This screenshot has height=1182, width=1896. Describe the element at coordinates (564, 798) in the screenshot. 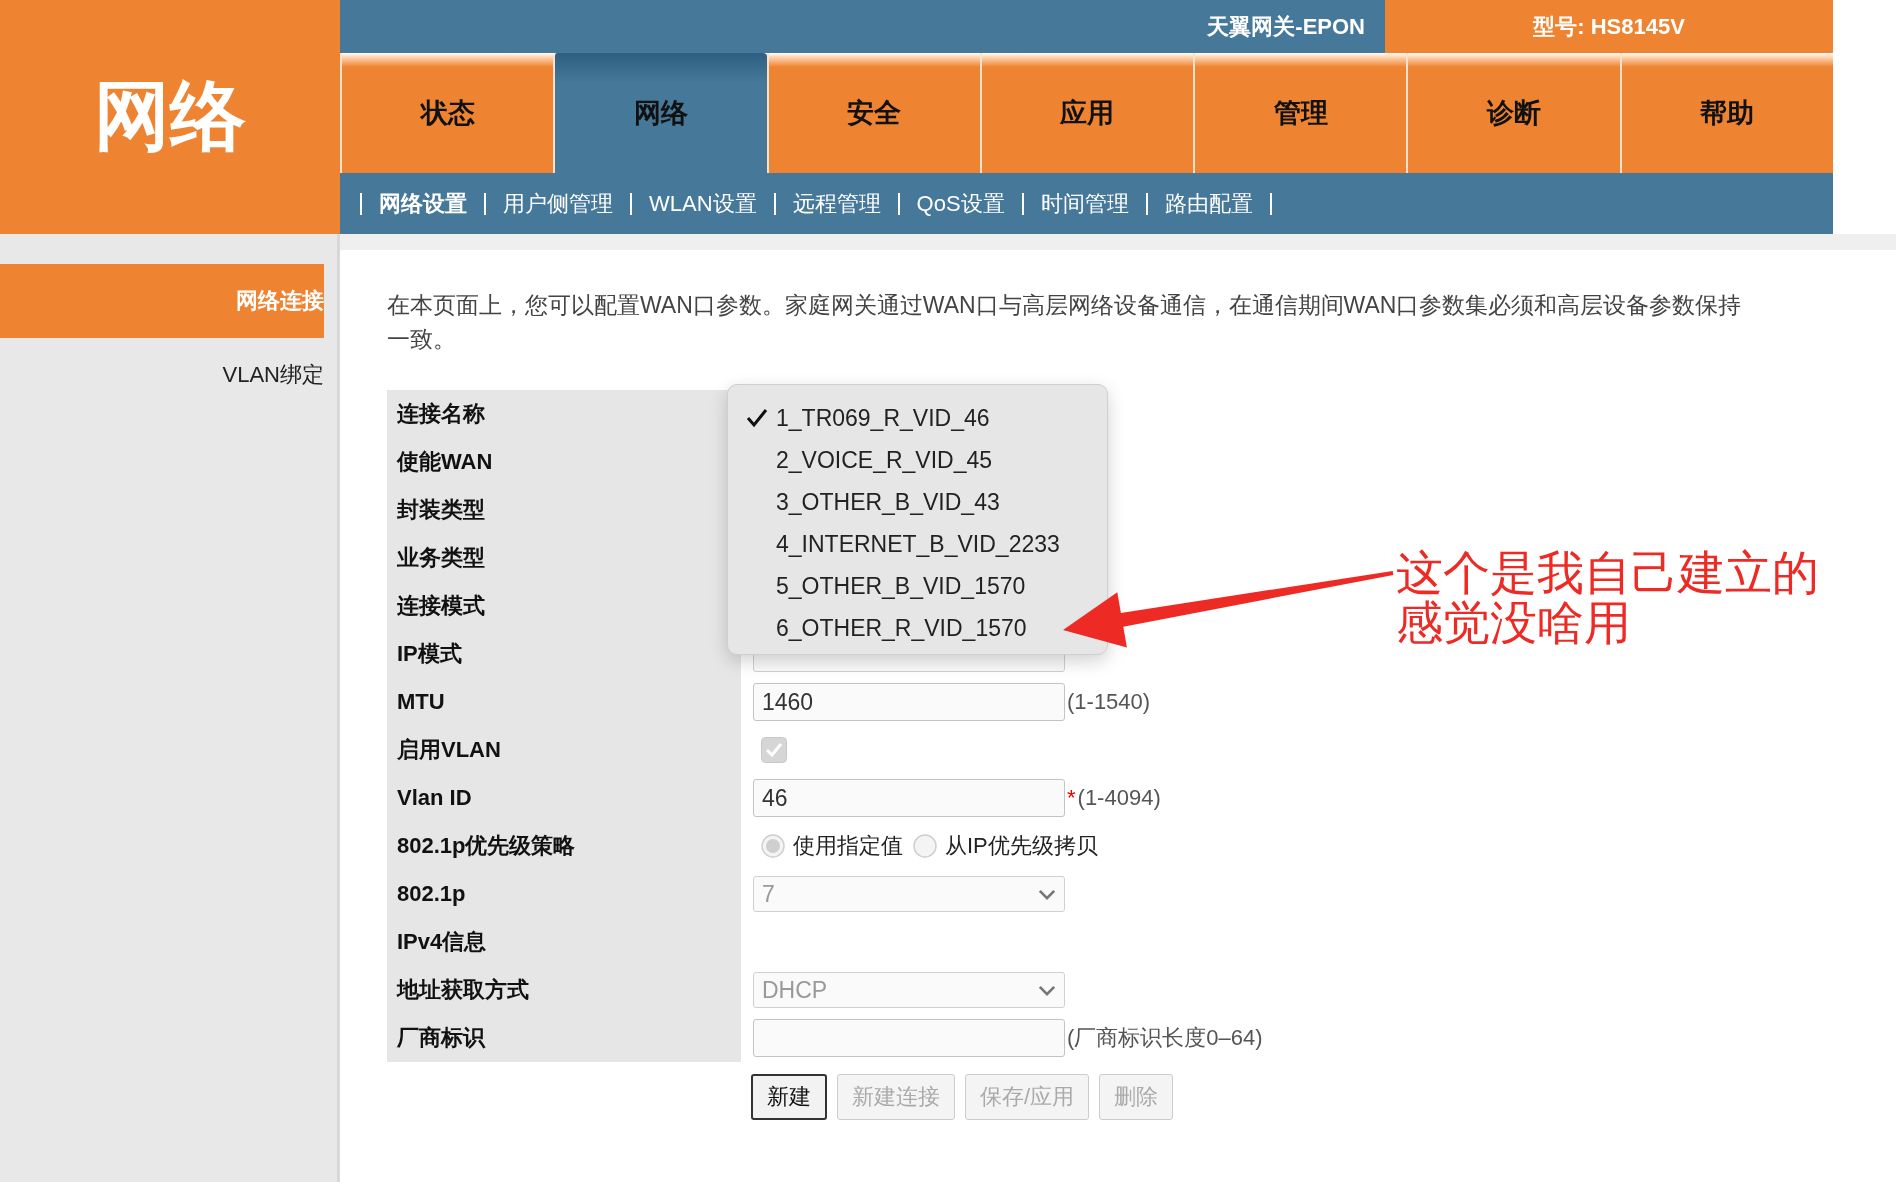

I see `field-label: Vlan ID` at that location.